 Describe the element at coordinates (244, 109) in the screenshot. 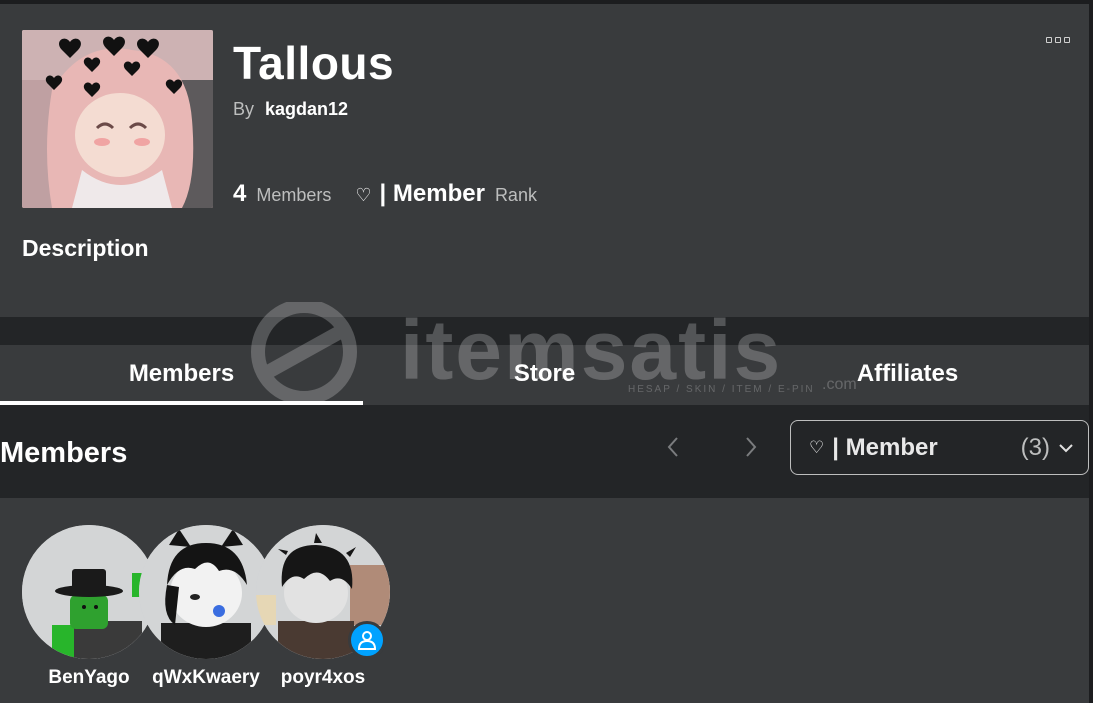

I see `owner-by-label: By` at that location.